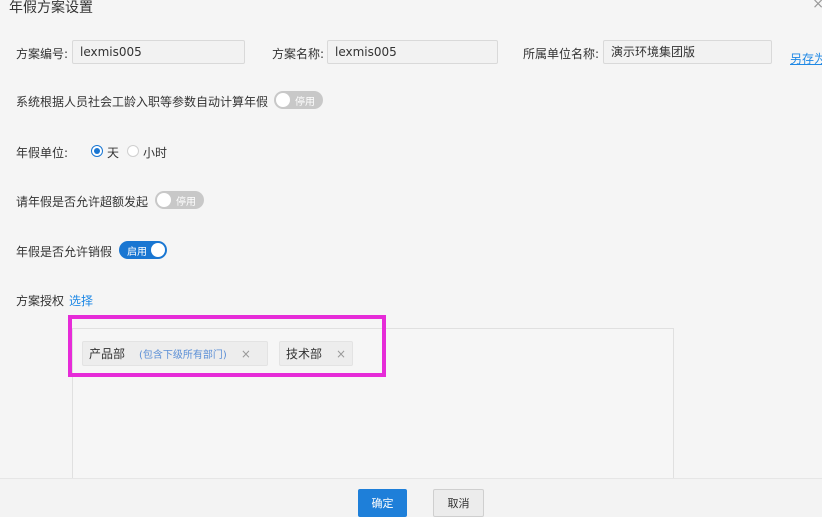 The width and height of the screenshot is (822, 517). Describe the element at coordinates (81, 300) in the screenshot. I see `select-link: 选择` at that location.